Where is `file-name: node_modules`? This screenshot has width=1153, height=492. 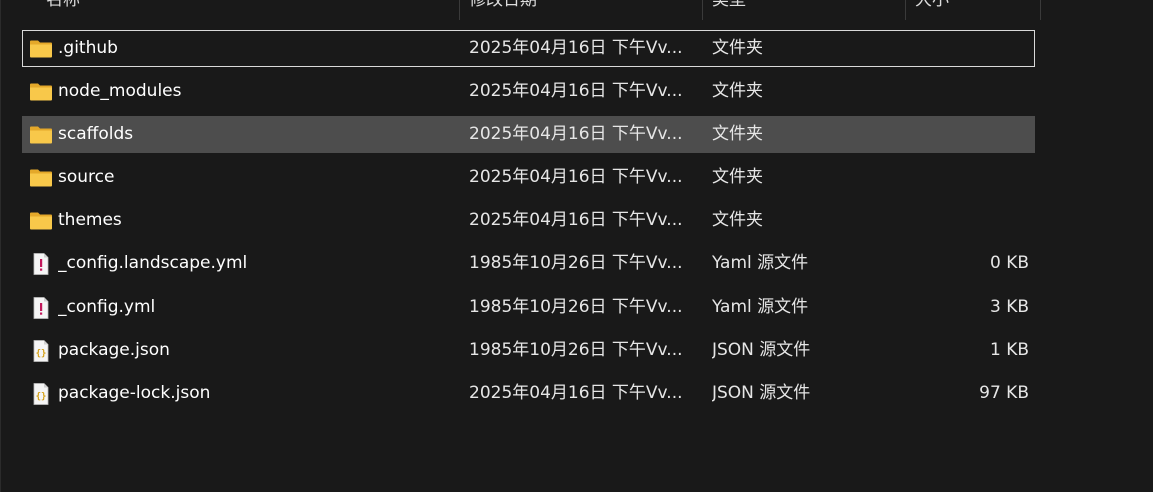 file-name: node_modules is located at coordinates (120, 91).